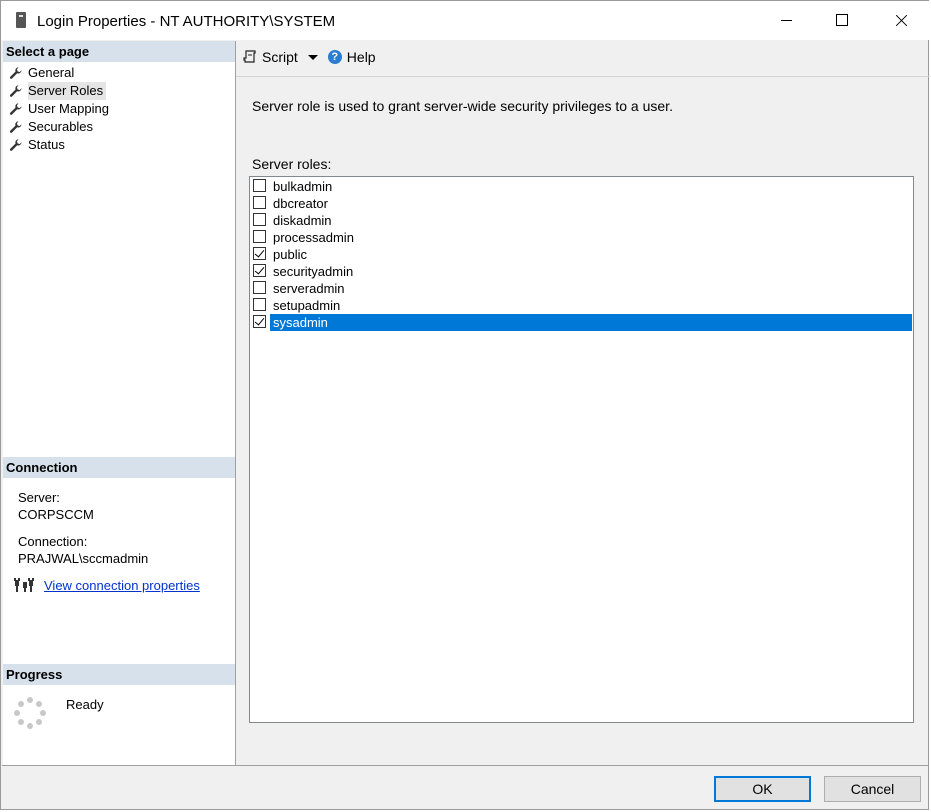  I want to click on ok-button: OK, so click(762, 789).